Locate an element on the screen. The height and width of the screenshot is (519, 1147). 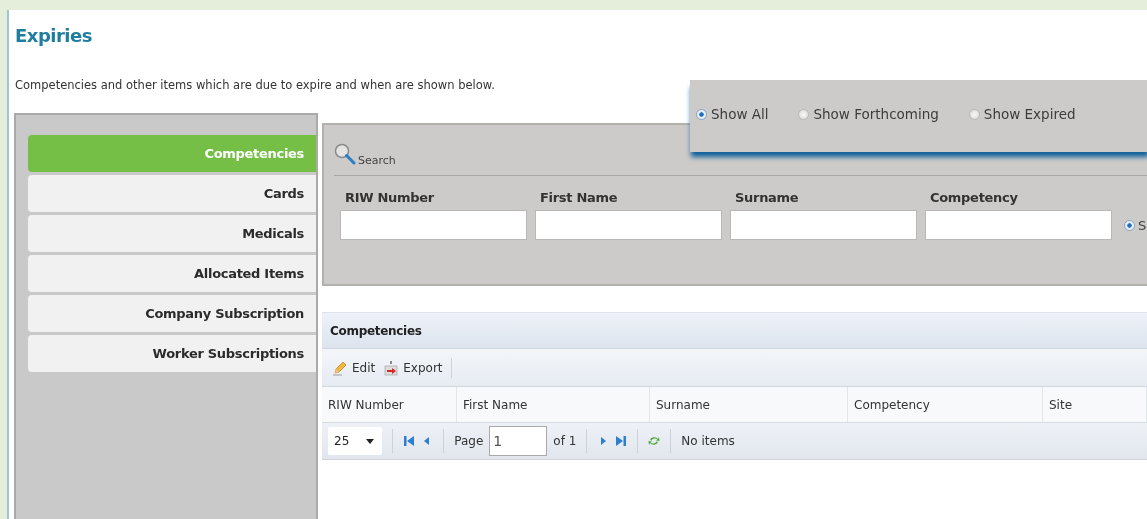
last-page-icon is located at coordinates (621, 441).